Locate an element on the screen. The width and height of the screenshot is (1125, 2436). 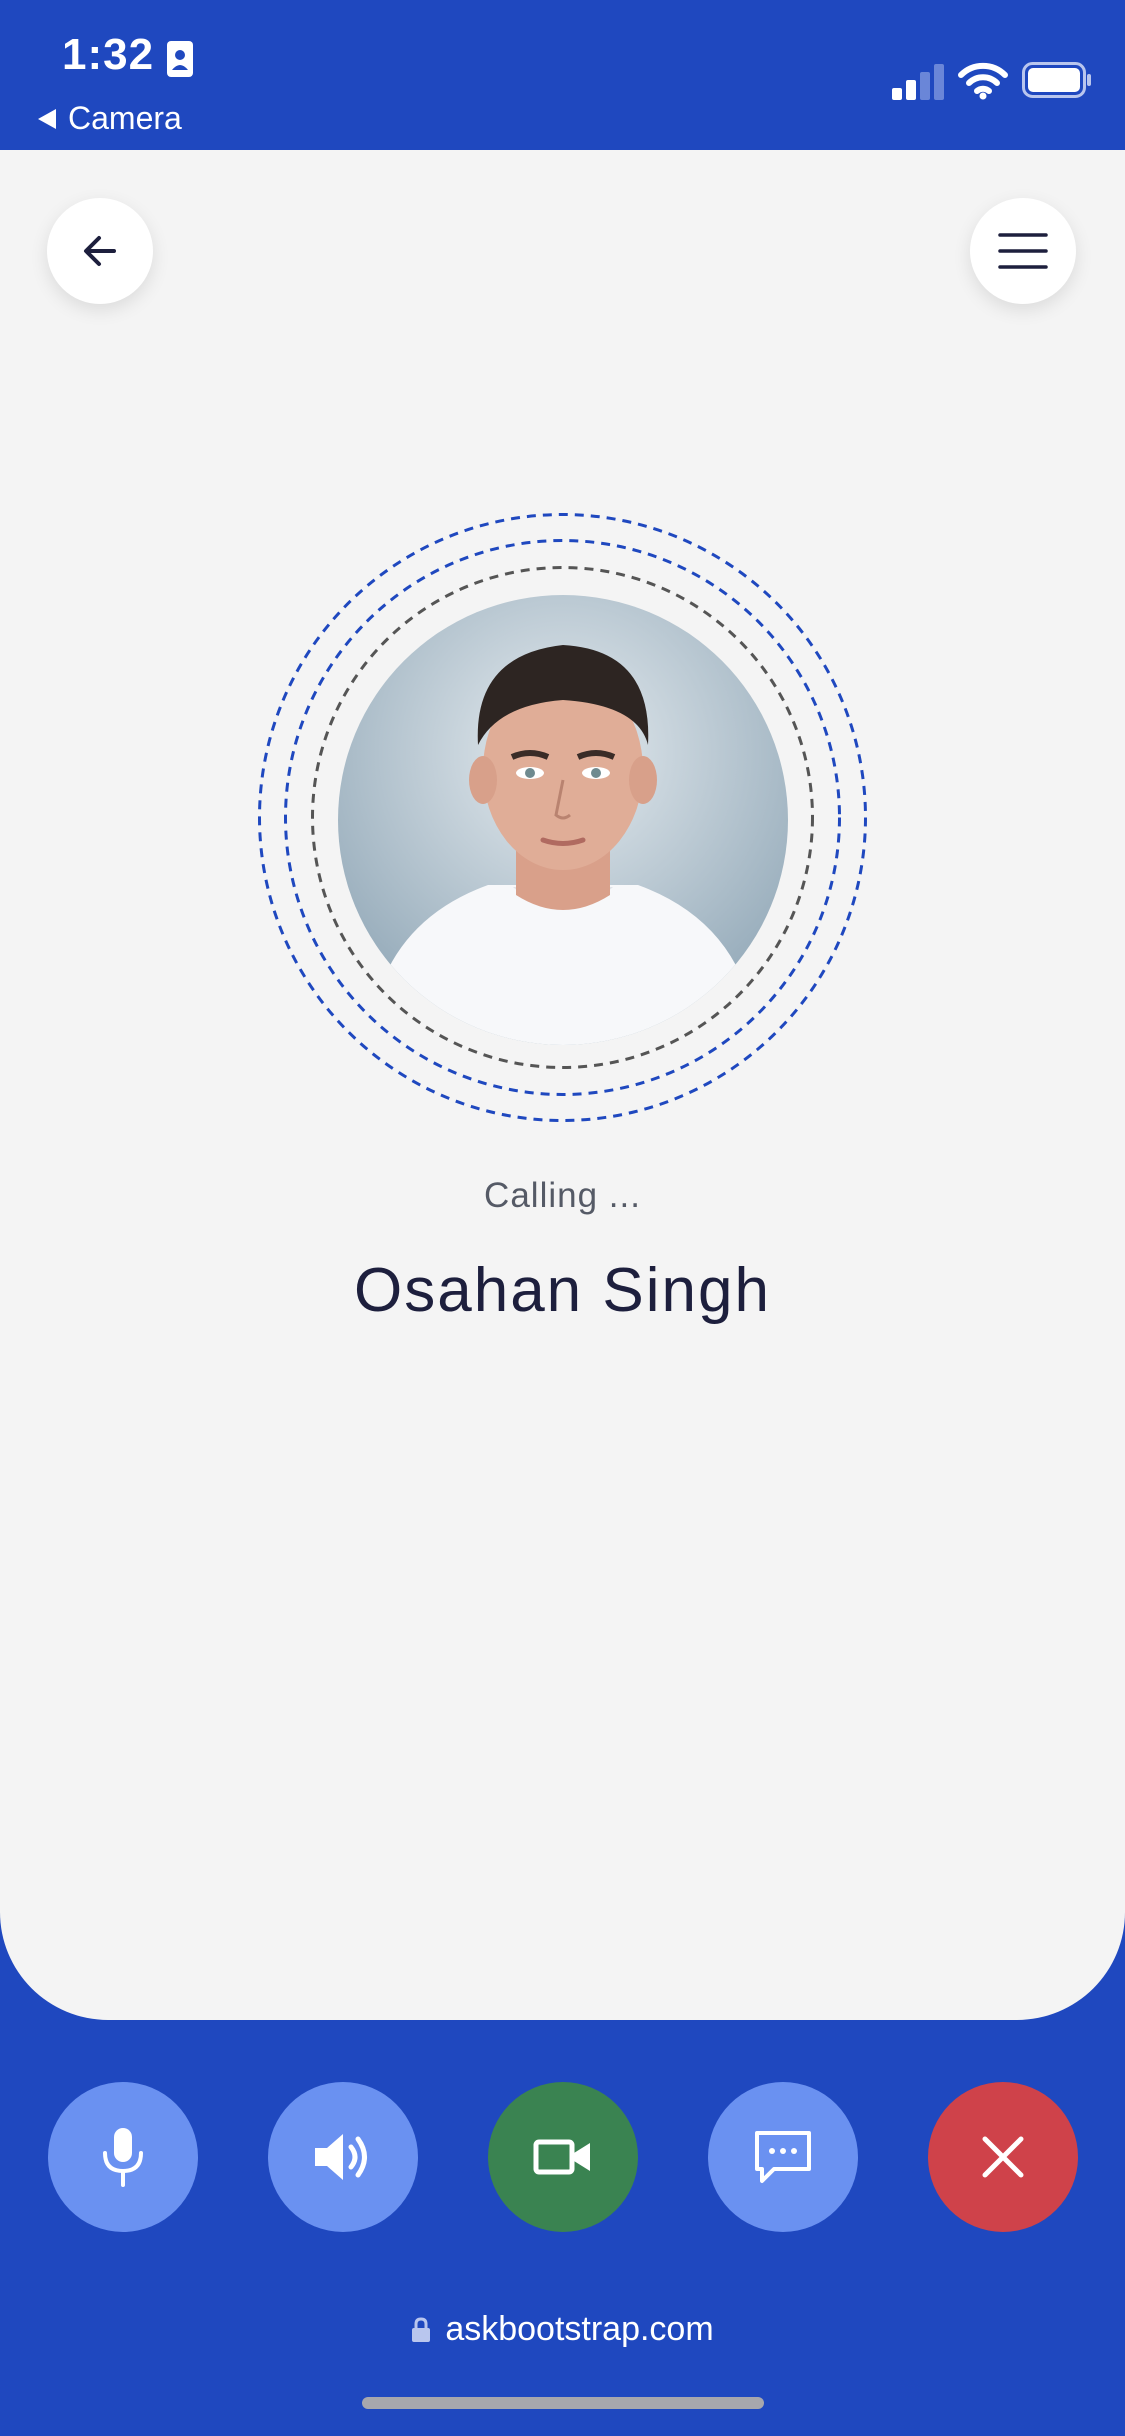
call-controls is located at coordinates (562, 2157).